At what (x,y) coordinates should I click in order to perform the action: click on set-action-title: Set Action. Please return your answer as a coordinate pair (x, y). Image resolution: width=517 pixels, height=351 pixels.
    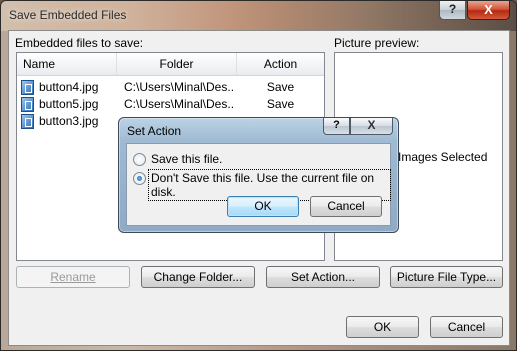
    Looking at the image, I should click on (154, 131).